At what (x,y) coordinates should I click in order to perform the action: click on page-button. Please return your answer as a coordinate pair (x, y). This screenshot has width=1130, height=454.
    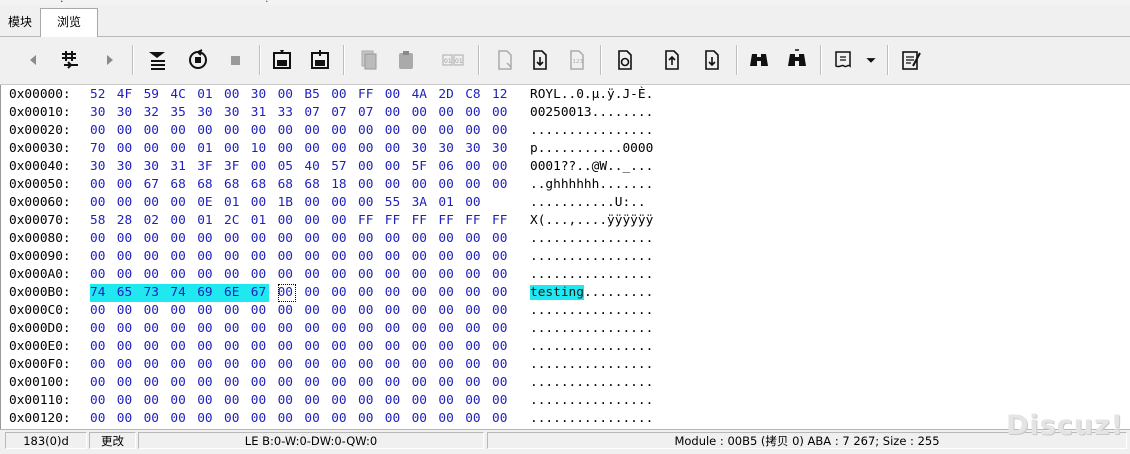
    Looking at the image, I should click on (505, 60).